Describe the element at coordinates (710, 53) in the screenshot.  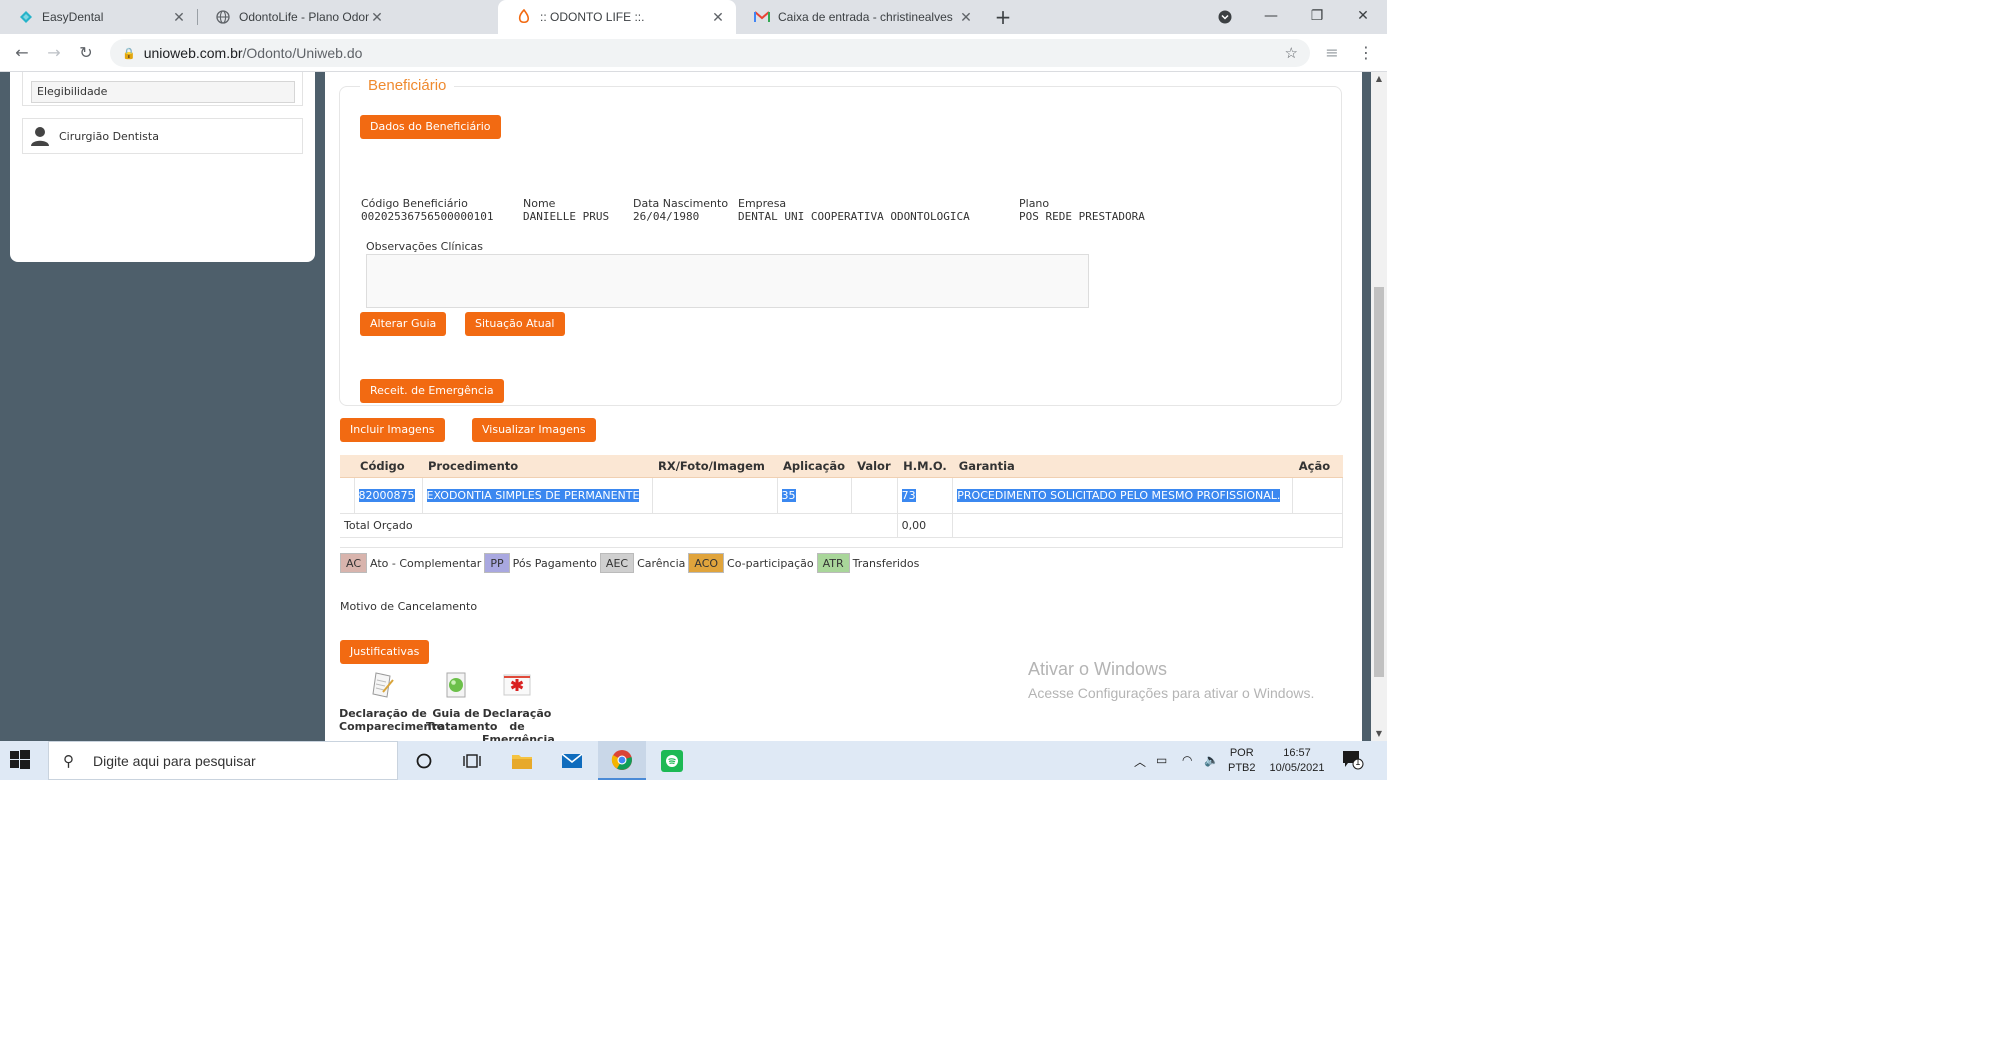
I see `address-bar: 🔒 unioweb.com.br/Odonto/Uniweb.do ☆` at that location.